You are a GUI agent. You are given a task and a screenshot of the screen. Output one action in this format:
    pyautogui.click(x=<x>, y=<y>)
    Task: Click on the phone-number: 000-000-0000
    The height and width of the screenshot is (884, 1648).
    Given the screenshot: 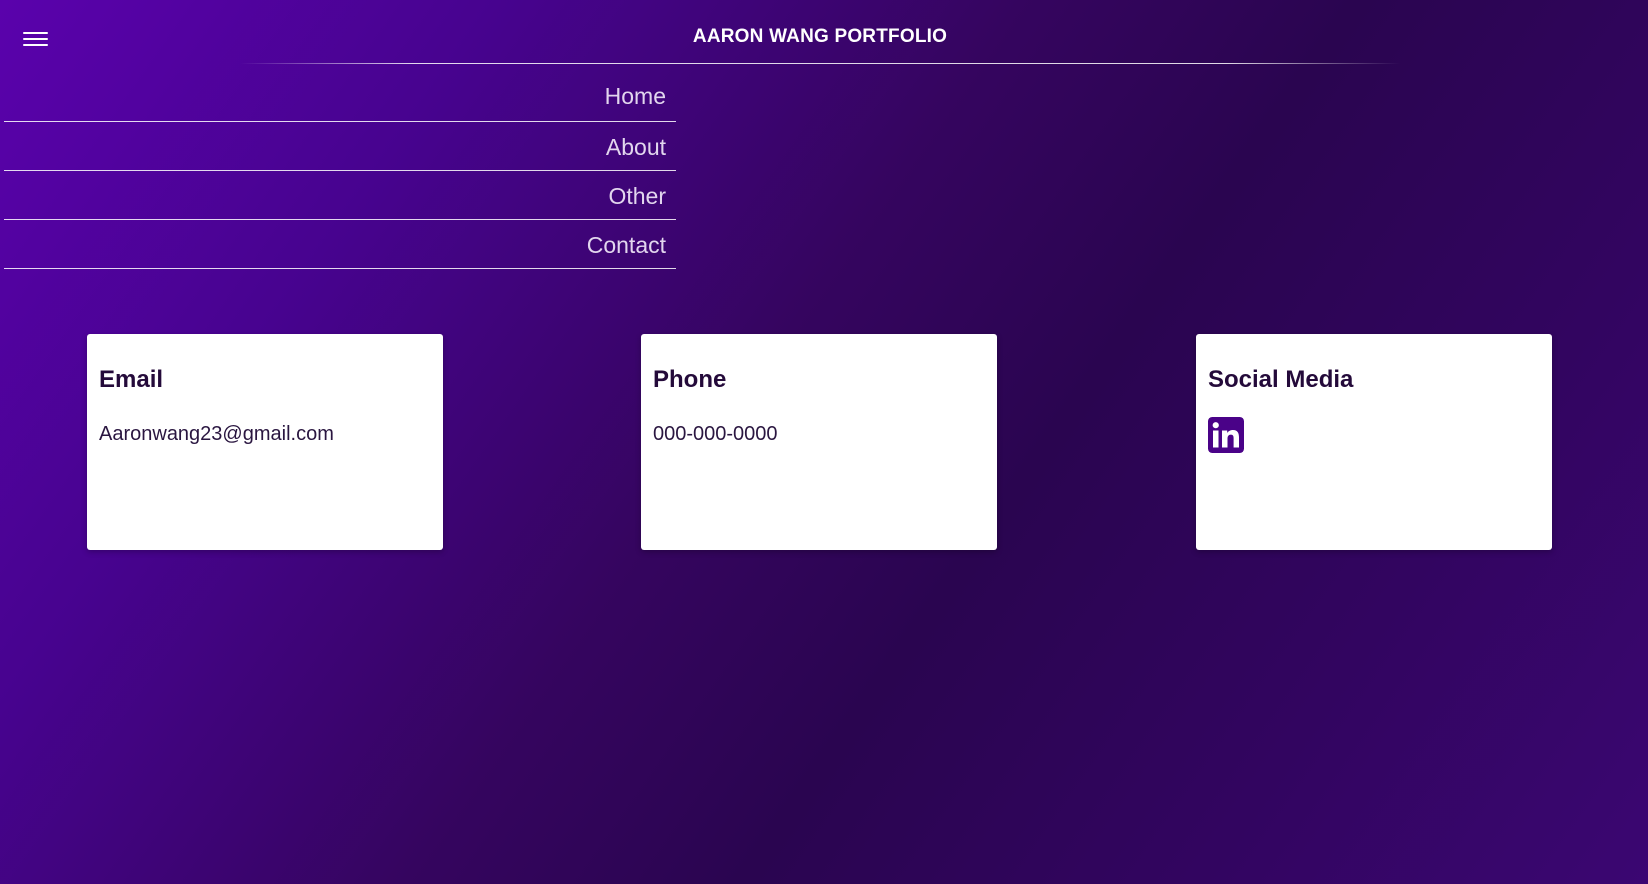 What is the action you would take?
    pyautogui.click(x=715, y=434)
    